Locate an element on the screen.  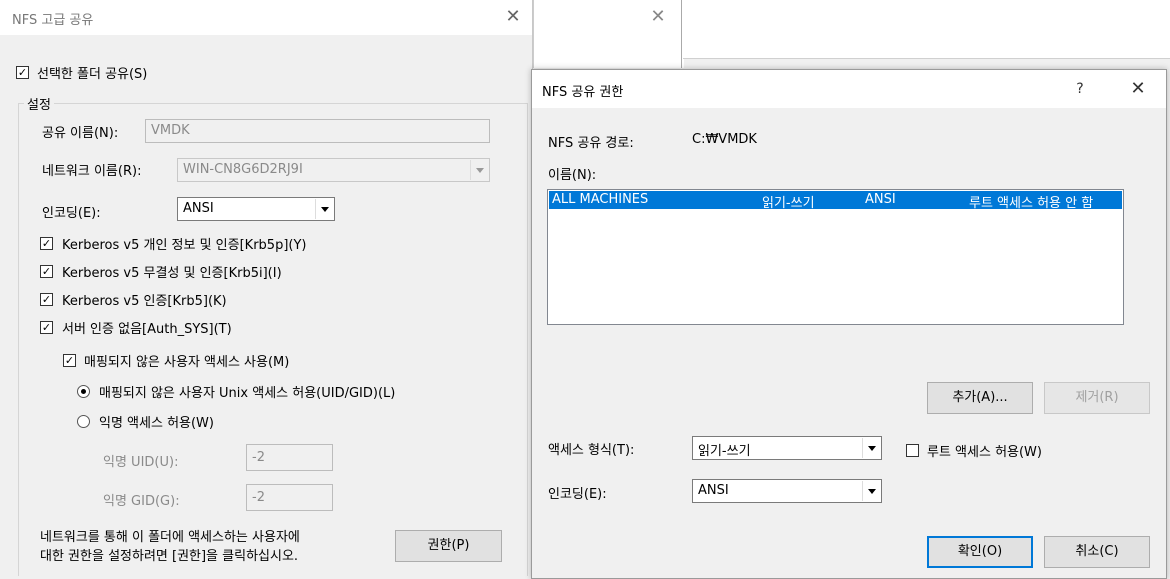
auth-sys-label: 서버 인증 없음[Auth_SYS](T) is located at coordinates (147, 329).